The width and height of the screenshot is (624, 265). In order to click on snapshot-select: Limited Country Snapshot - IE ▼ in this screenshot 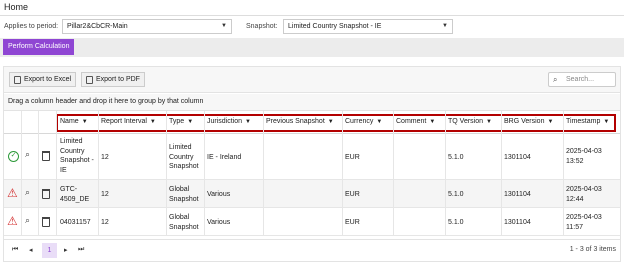, I will do `click(368, 26)`.